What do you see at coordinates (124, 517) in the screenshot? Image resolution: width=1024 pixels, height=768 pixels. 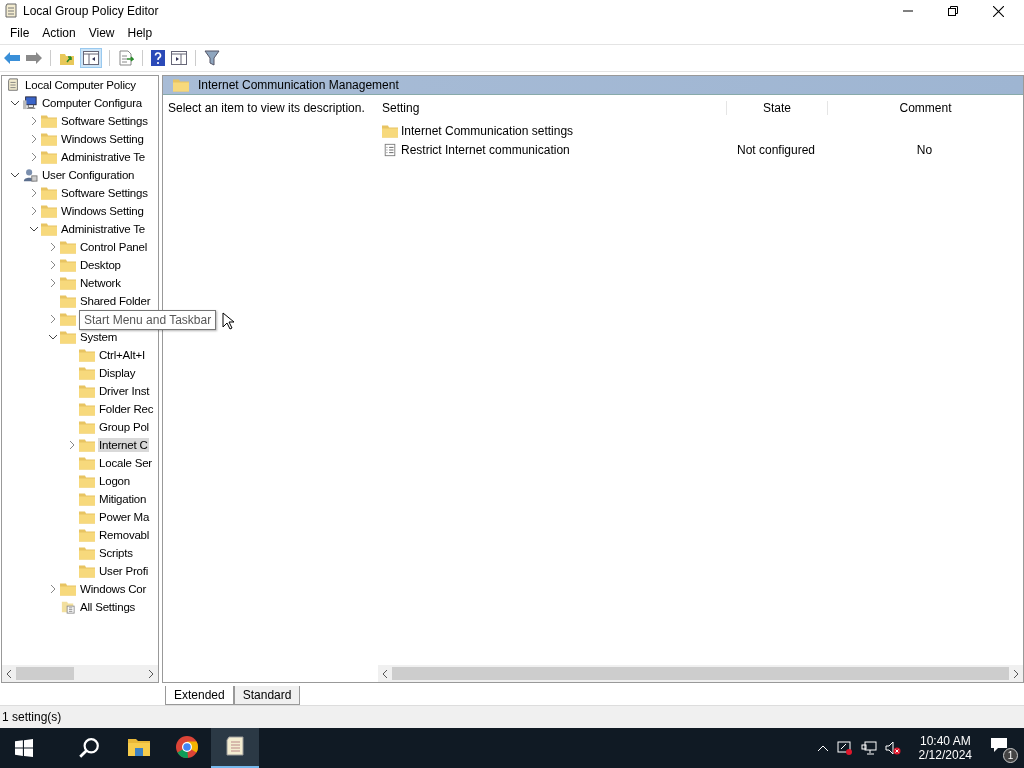 I see `tree-item: Power Ma` at bounding box center [124, 517].